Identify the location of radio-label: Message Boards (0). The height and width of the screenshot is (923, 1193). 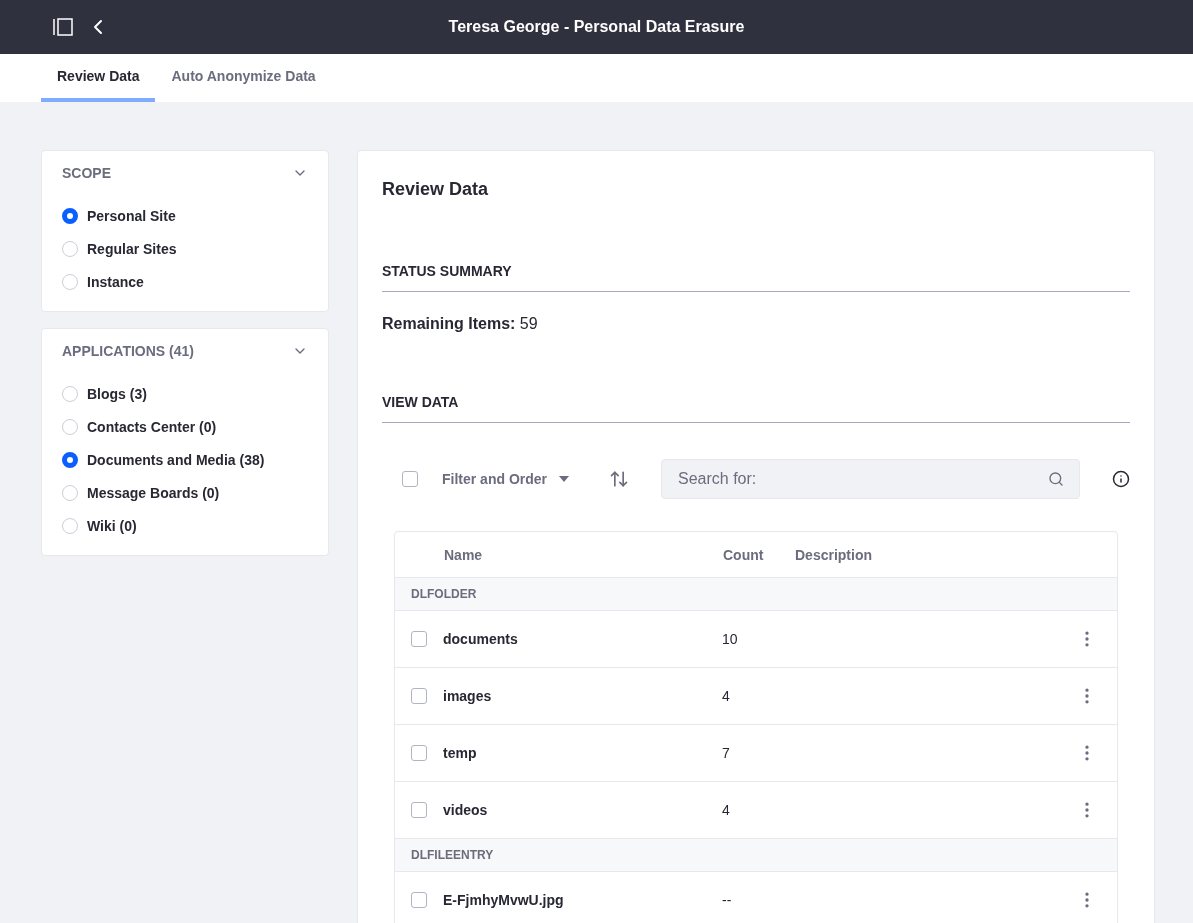
(153, 493).